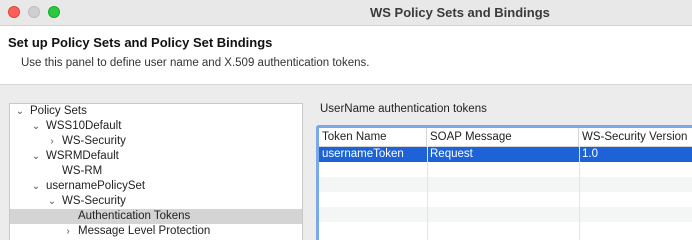 The width and height of the screenshot is (692, 240). I want to click on minimize-window-button, so click(34, 12).